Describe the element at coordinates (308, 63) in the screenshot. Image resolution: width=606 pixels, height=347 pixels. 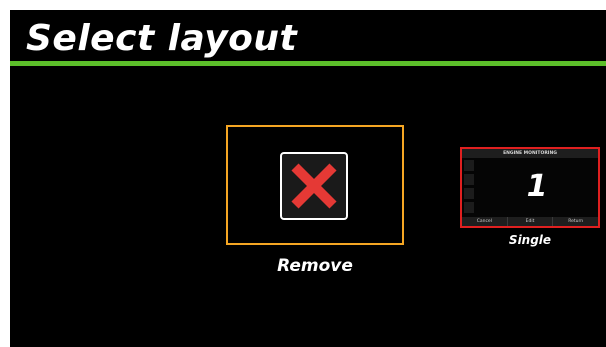
I see `title-divider` at that location.